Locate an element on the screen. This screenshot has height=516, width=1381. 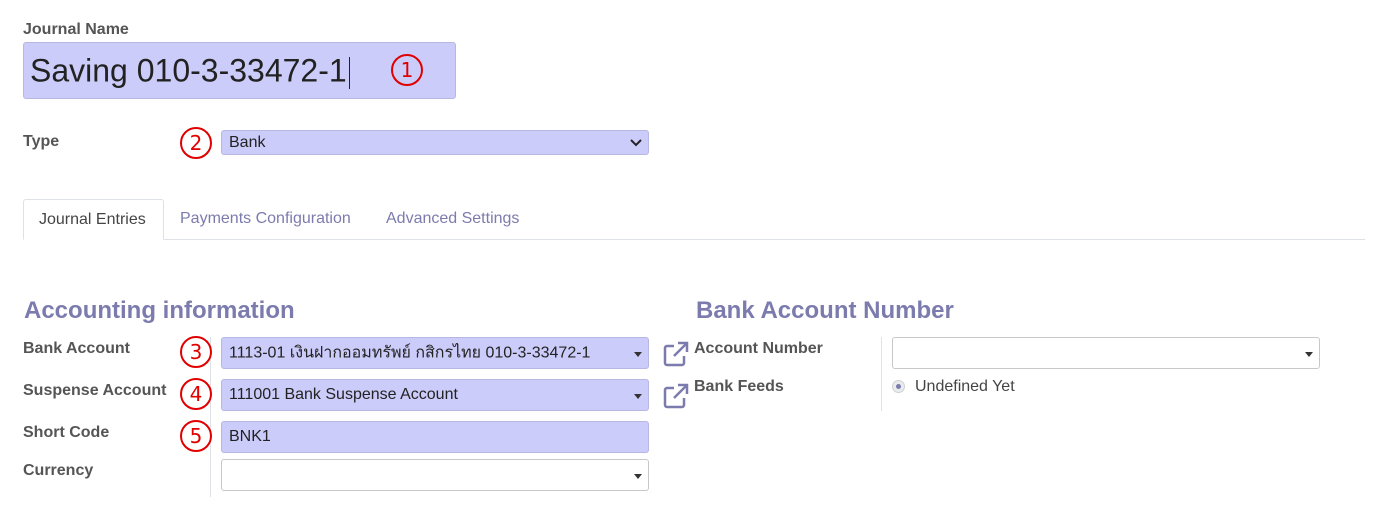
annotation-5: 5 is located at coordinates (196, 436).